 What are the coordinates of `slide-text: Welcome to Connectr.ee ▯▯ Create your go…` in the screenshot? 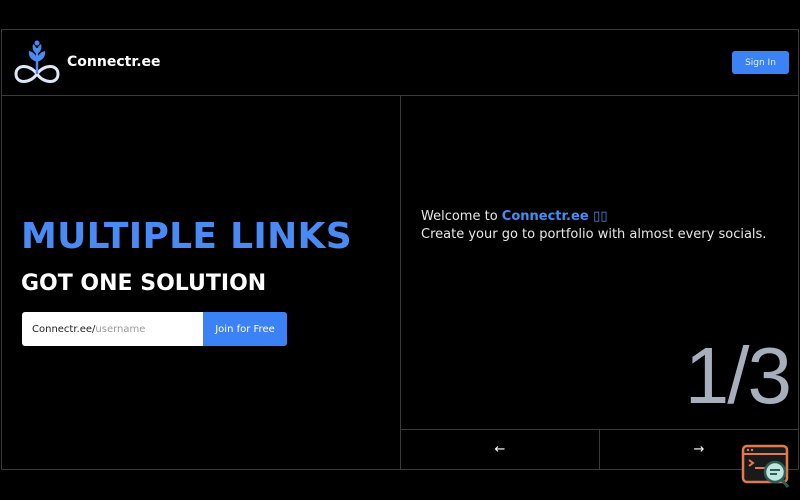 It's located at (593, 226).